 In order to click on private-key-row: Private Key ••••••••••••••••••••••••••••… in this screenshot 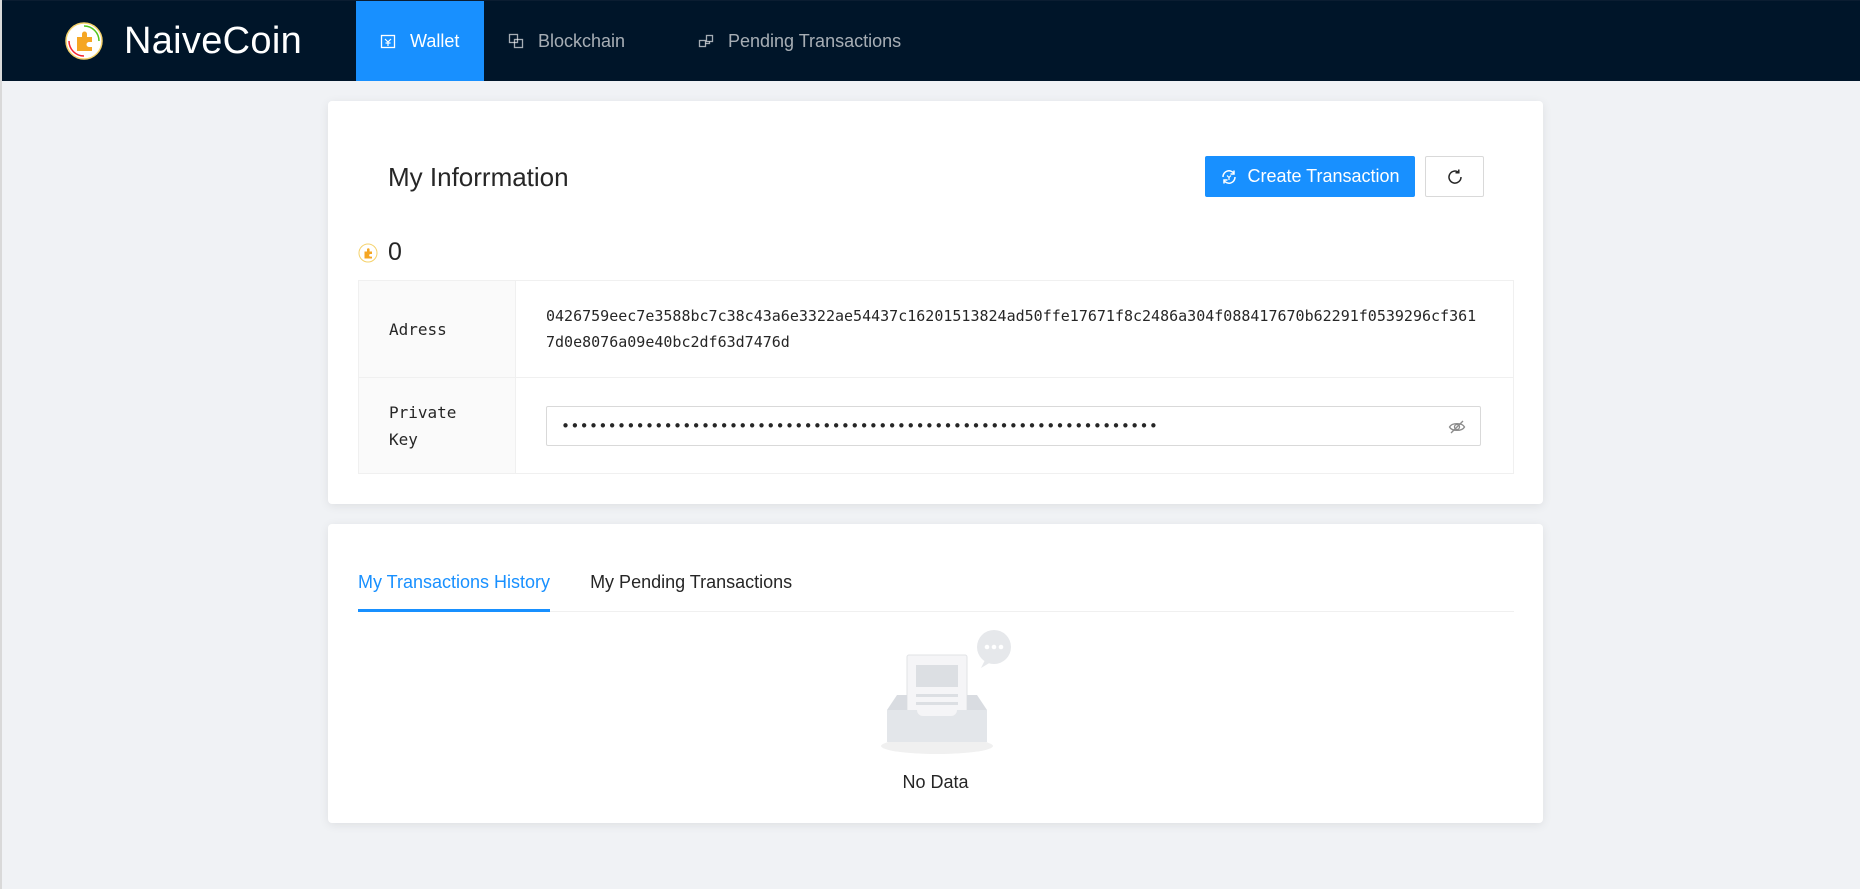, I will do `click(936, 425)`.